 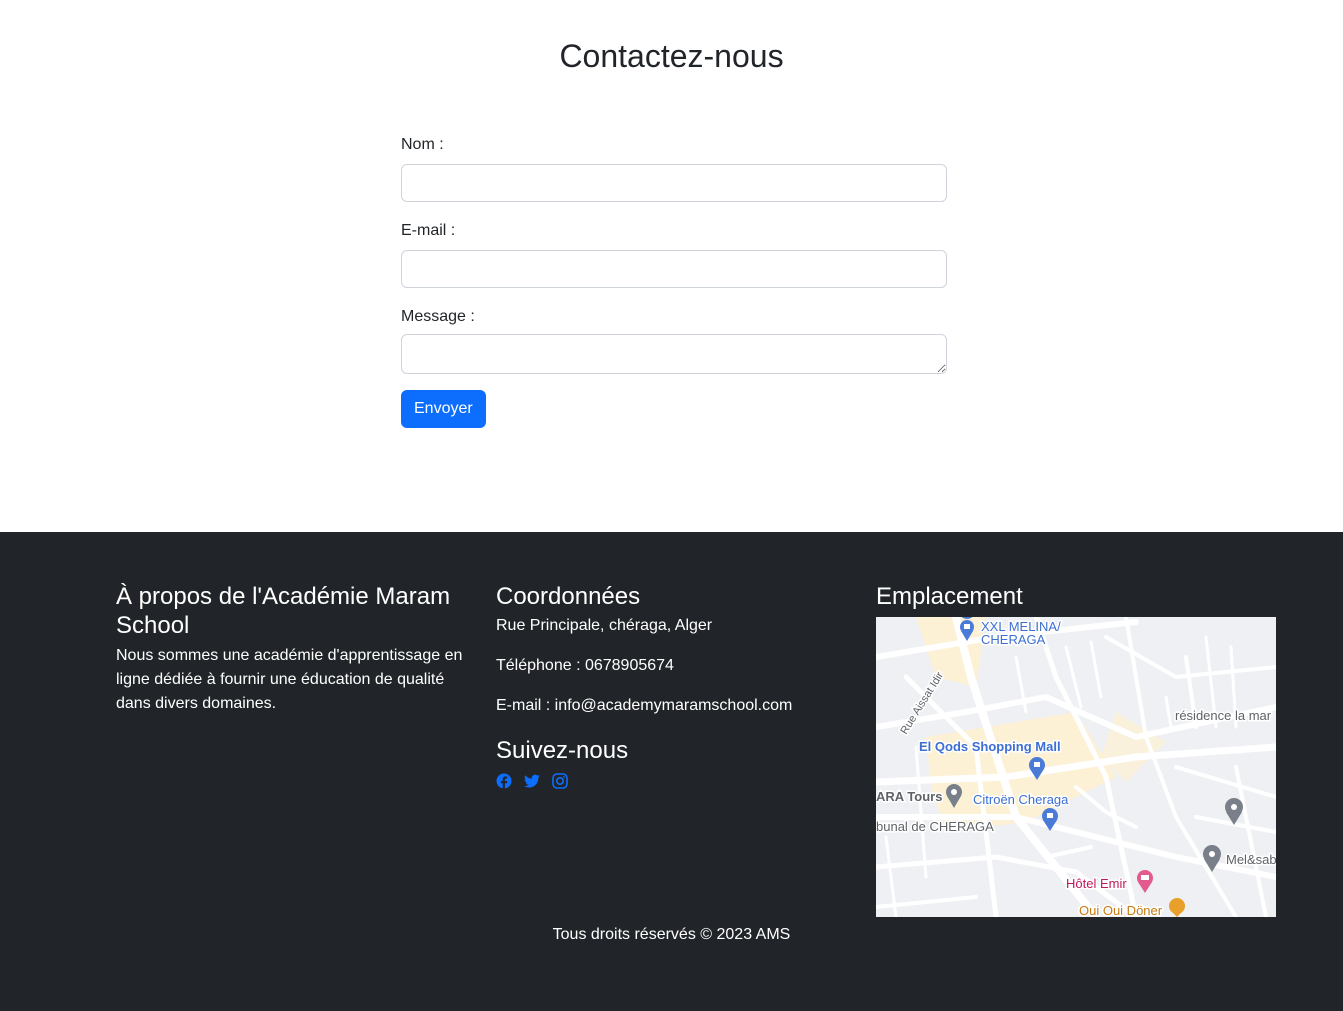 What do you see at coordinates (604, 625) in the screenshot?
I see `address-text: Rue Principale, chéraga, Alger` at bounding box center [604, 625].